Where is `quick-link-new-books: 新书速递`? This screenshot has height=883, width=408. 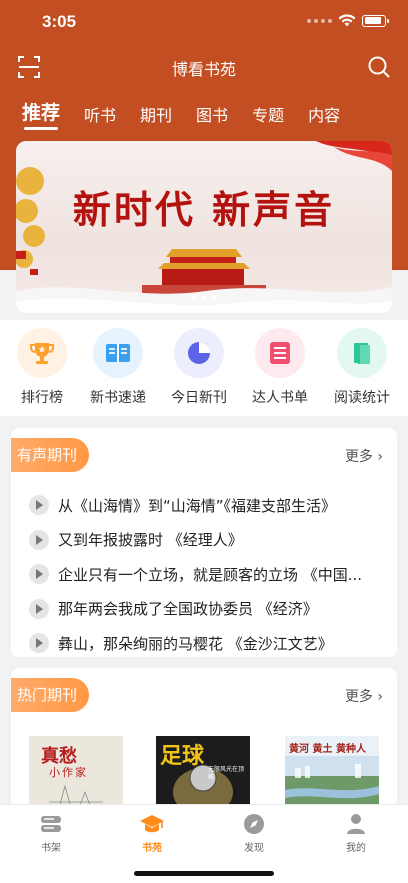 quick-link-new-books: 新书速递 is located at coordinates (118, 367).